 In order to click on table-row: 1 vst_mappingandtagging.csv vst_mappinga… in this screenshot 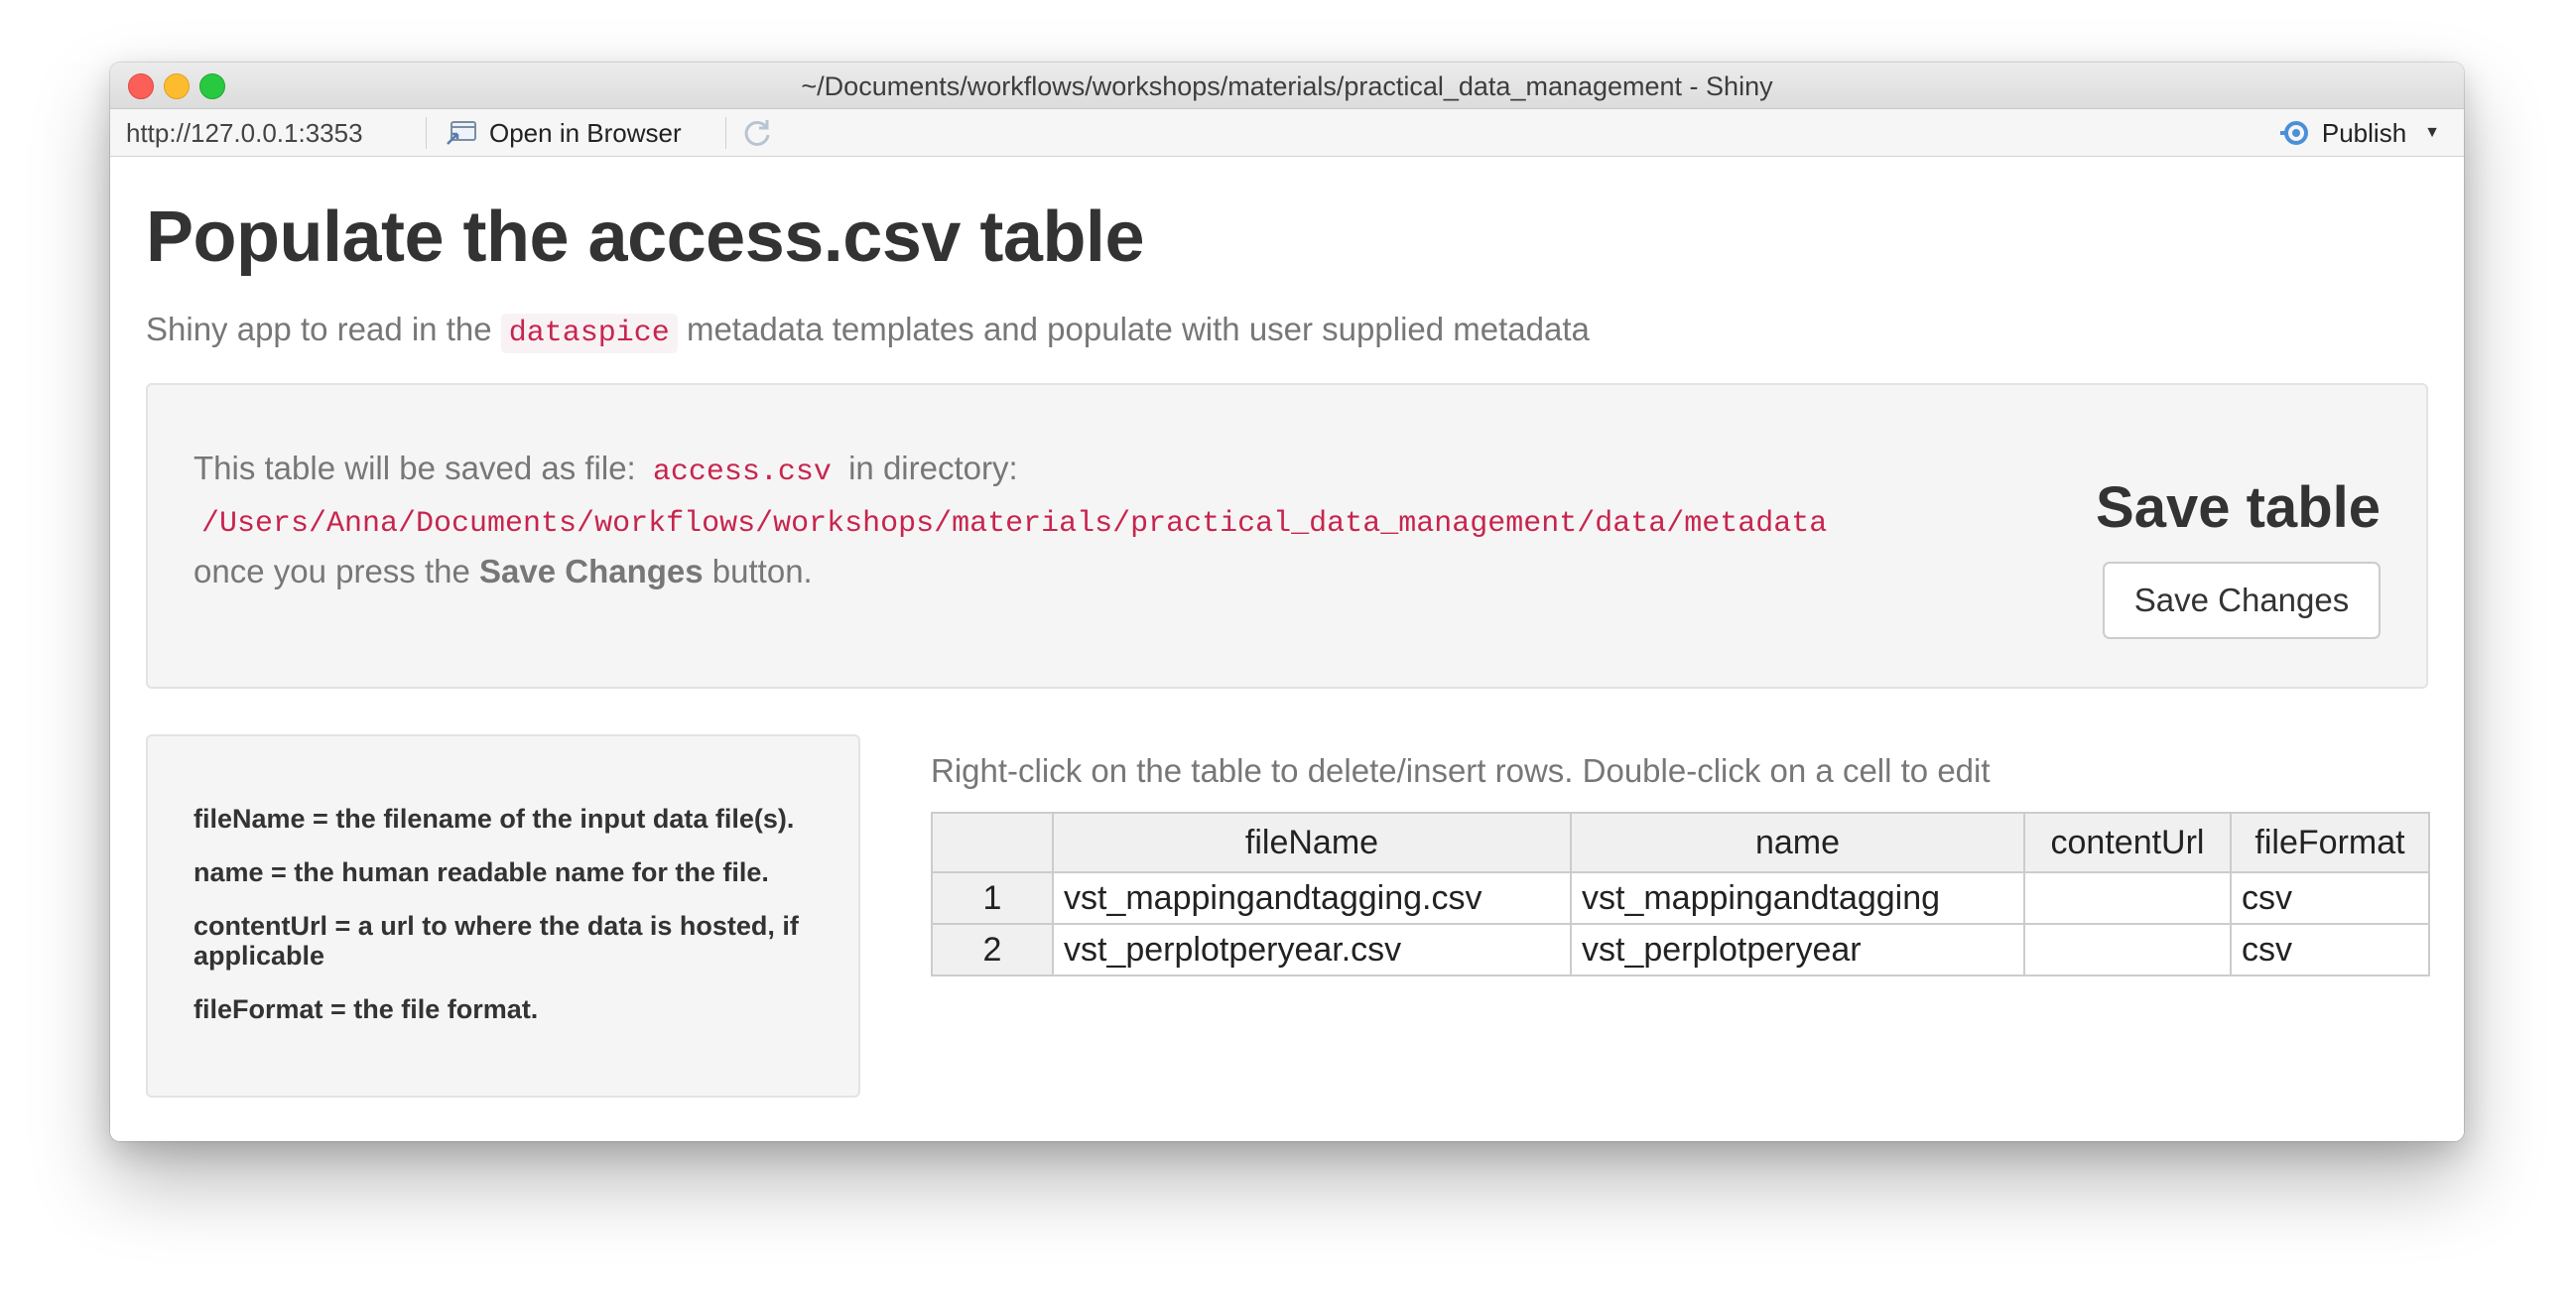, I will do `click(1681, 898)`.